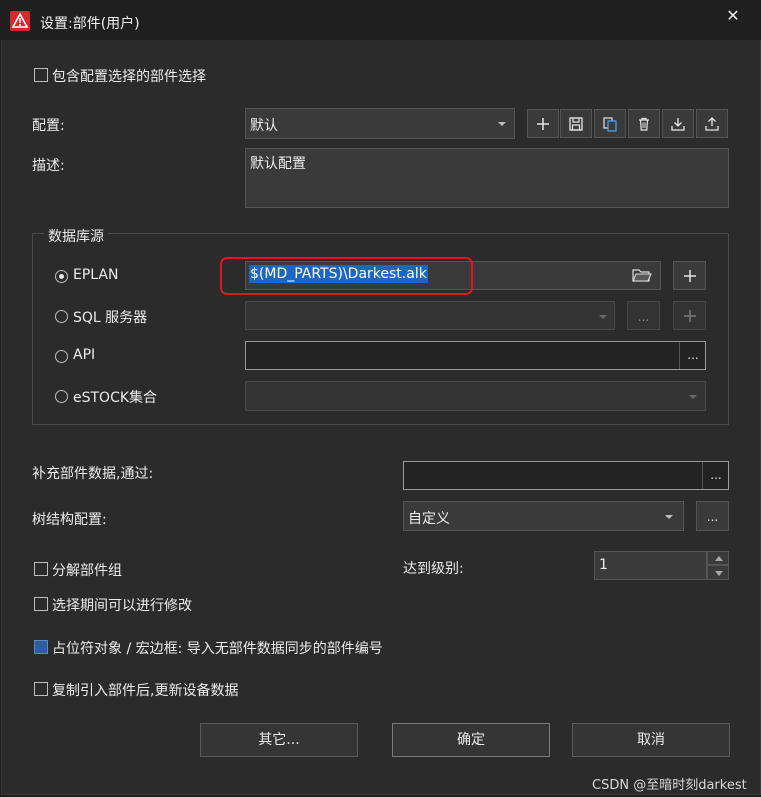 Image resolution: width=761 pixels, height=797 pixels. I want to click on sql-server-select, so click(430, 315).